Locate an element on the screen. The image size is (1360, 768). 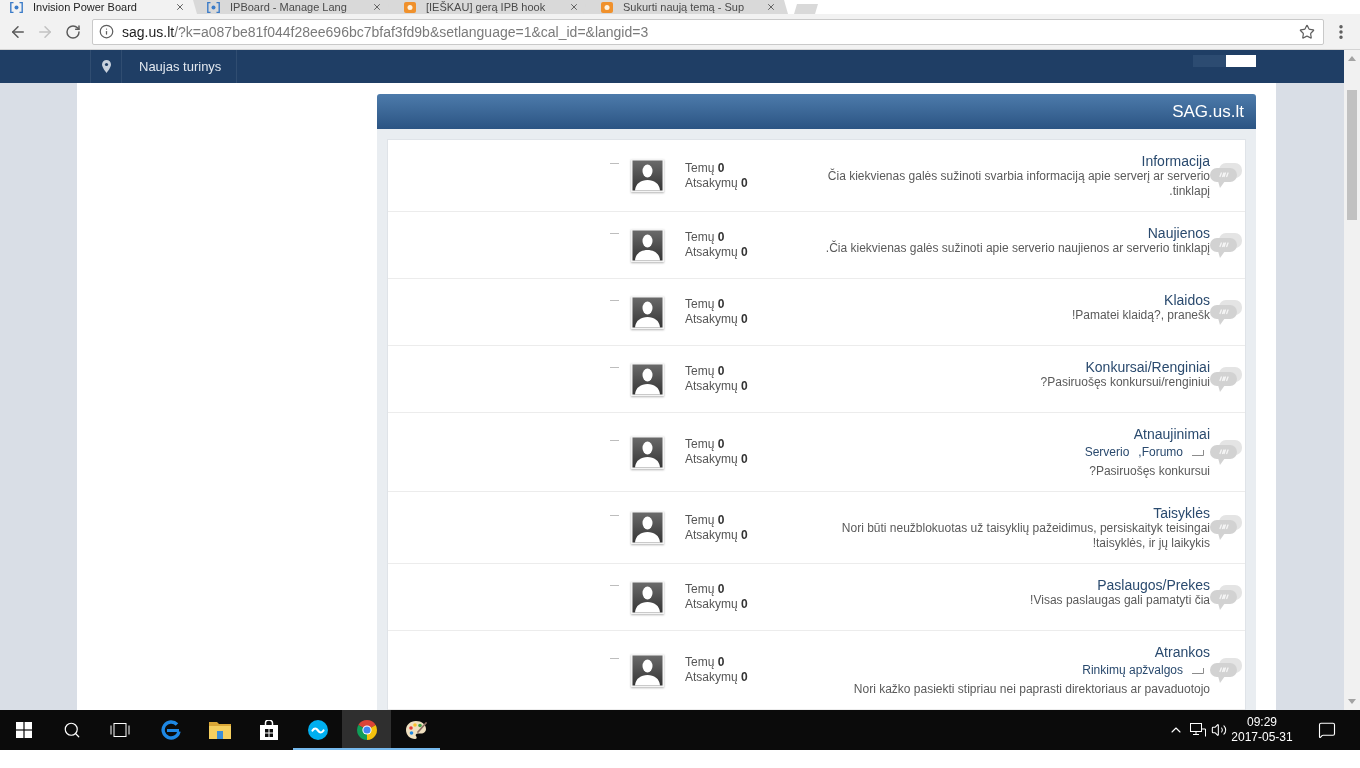
address-field: sag.us.lt/?k=a087be81f044f28ee696bc7bfaf3fd9b&setlanguage=1&cal_id=&langid=3 is located at coordinates (708, 31).